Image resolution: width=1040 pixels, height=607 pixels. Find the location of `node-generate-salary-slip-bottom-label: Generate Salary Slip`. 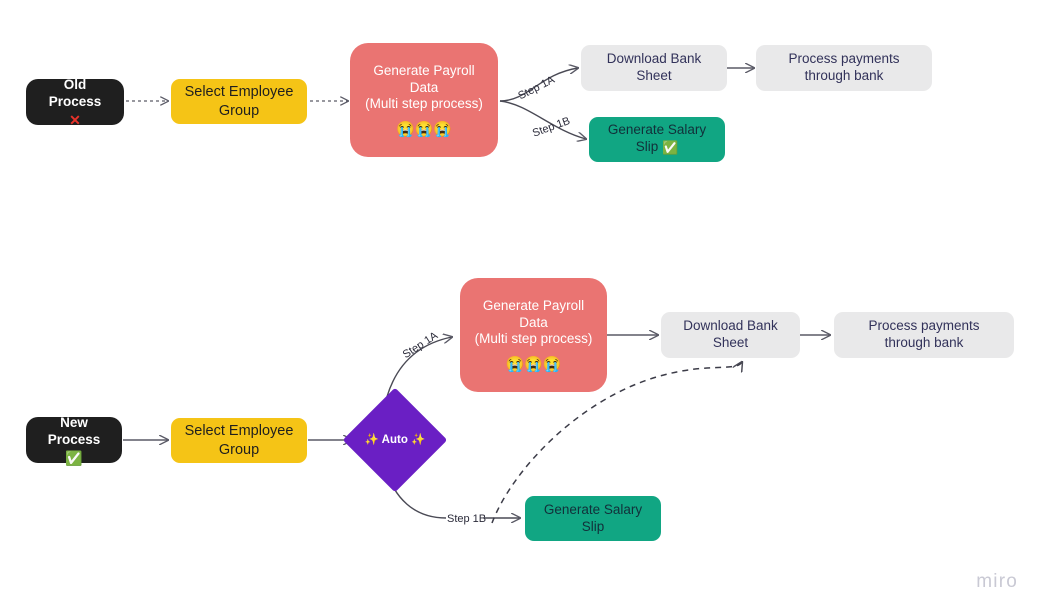

node-generate-salary-slip-bottom-label: Generate Salary Slip is located at coordinates (593, 517).